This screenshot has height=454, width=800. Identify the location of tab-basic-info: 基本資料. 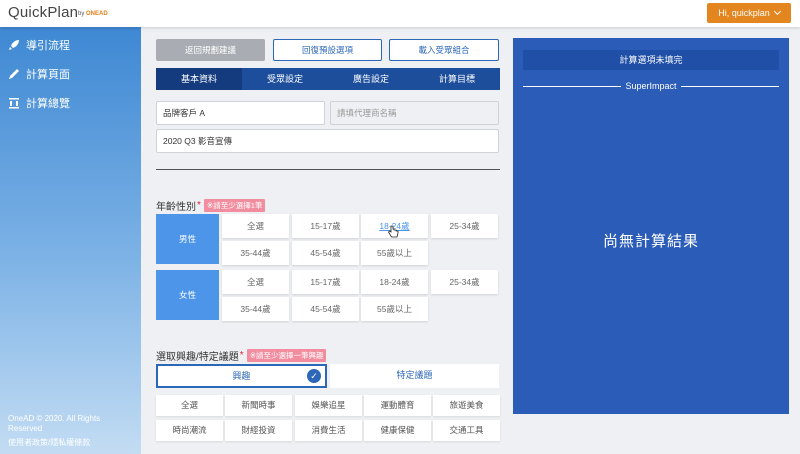
(199, 79).